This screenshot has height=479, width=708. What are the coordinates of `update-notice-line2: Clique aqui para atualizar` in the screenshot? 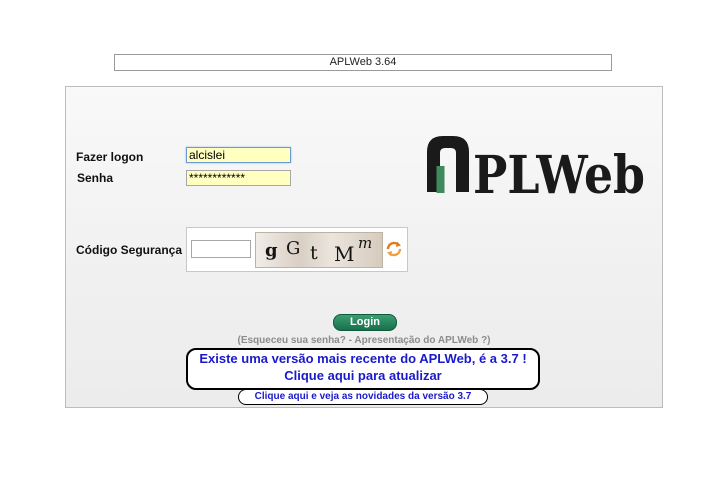 It's located at (363, 375).